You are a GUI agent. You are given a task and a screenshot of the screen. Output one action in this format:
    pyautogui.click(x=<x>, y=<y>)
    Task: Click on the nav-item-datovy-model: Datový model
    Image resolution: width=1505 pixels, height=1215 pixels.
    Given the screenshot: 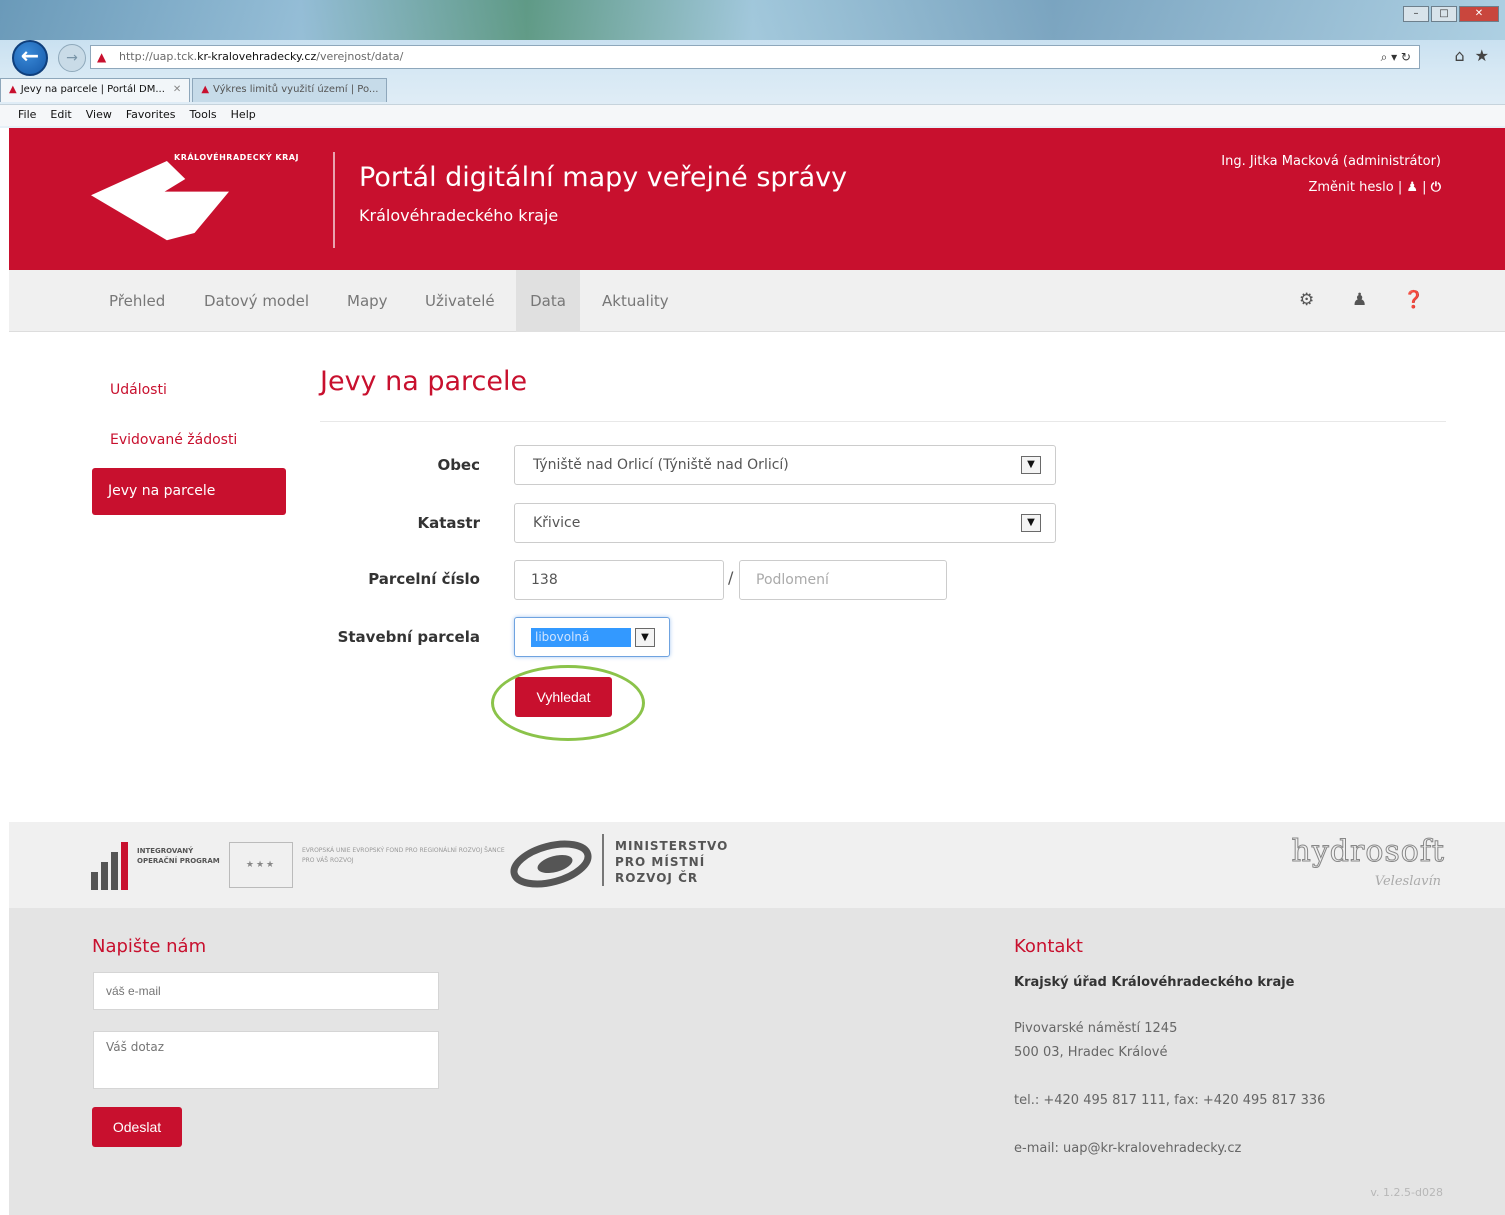 What is the action you would take?
    pyautogui.click(x=256, y=301)
    